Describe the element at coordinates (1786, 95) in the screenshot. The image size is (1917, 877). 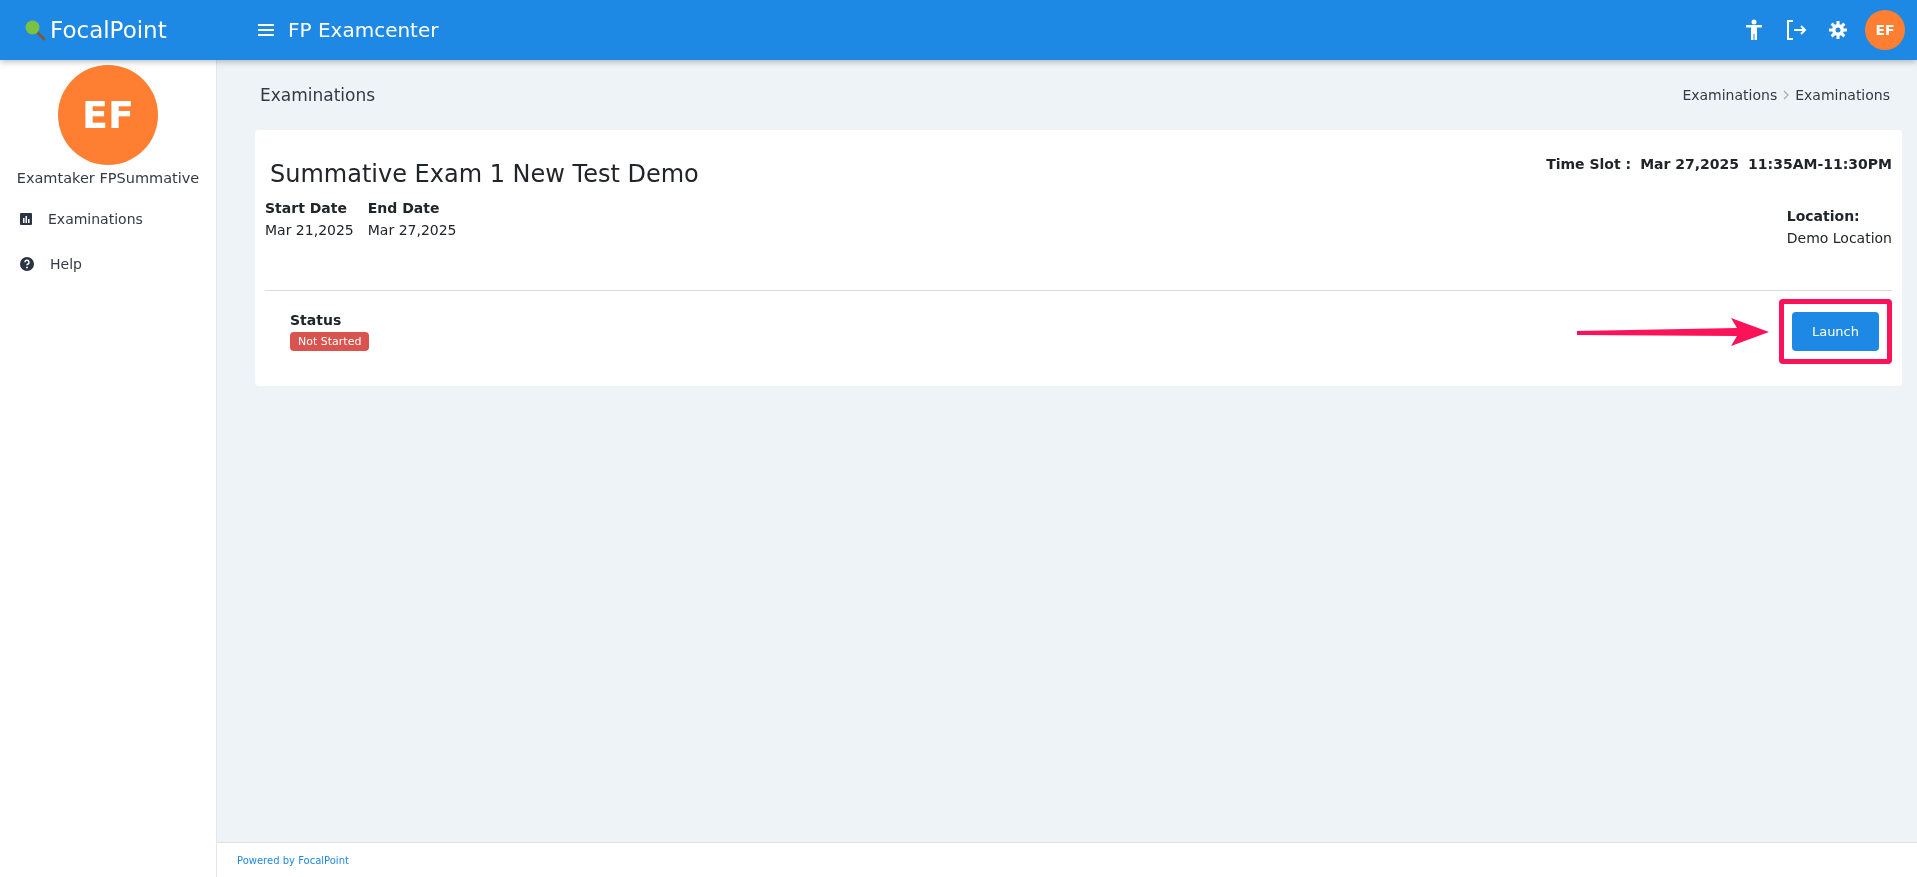
I see `chevron-icon` at that location.